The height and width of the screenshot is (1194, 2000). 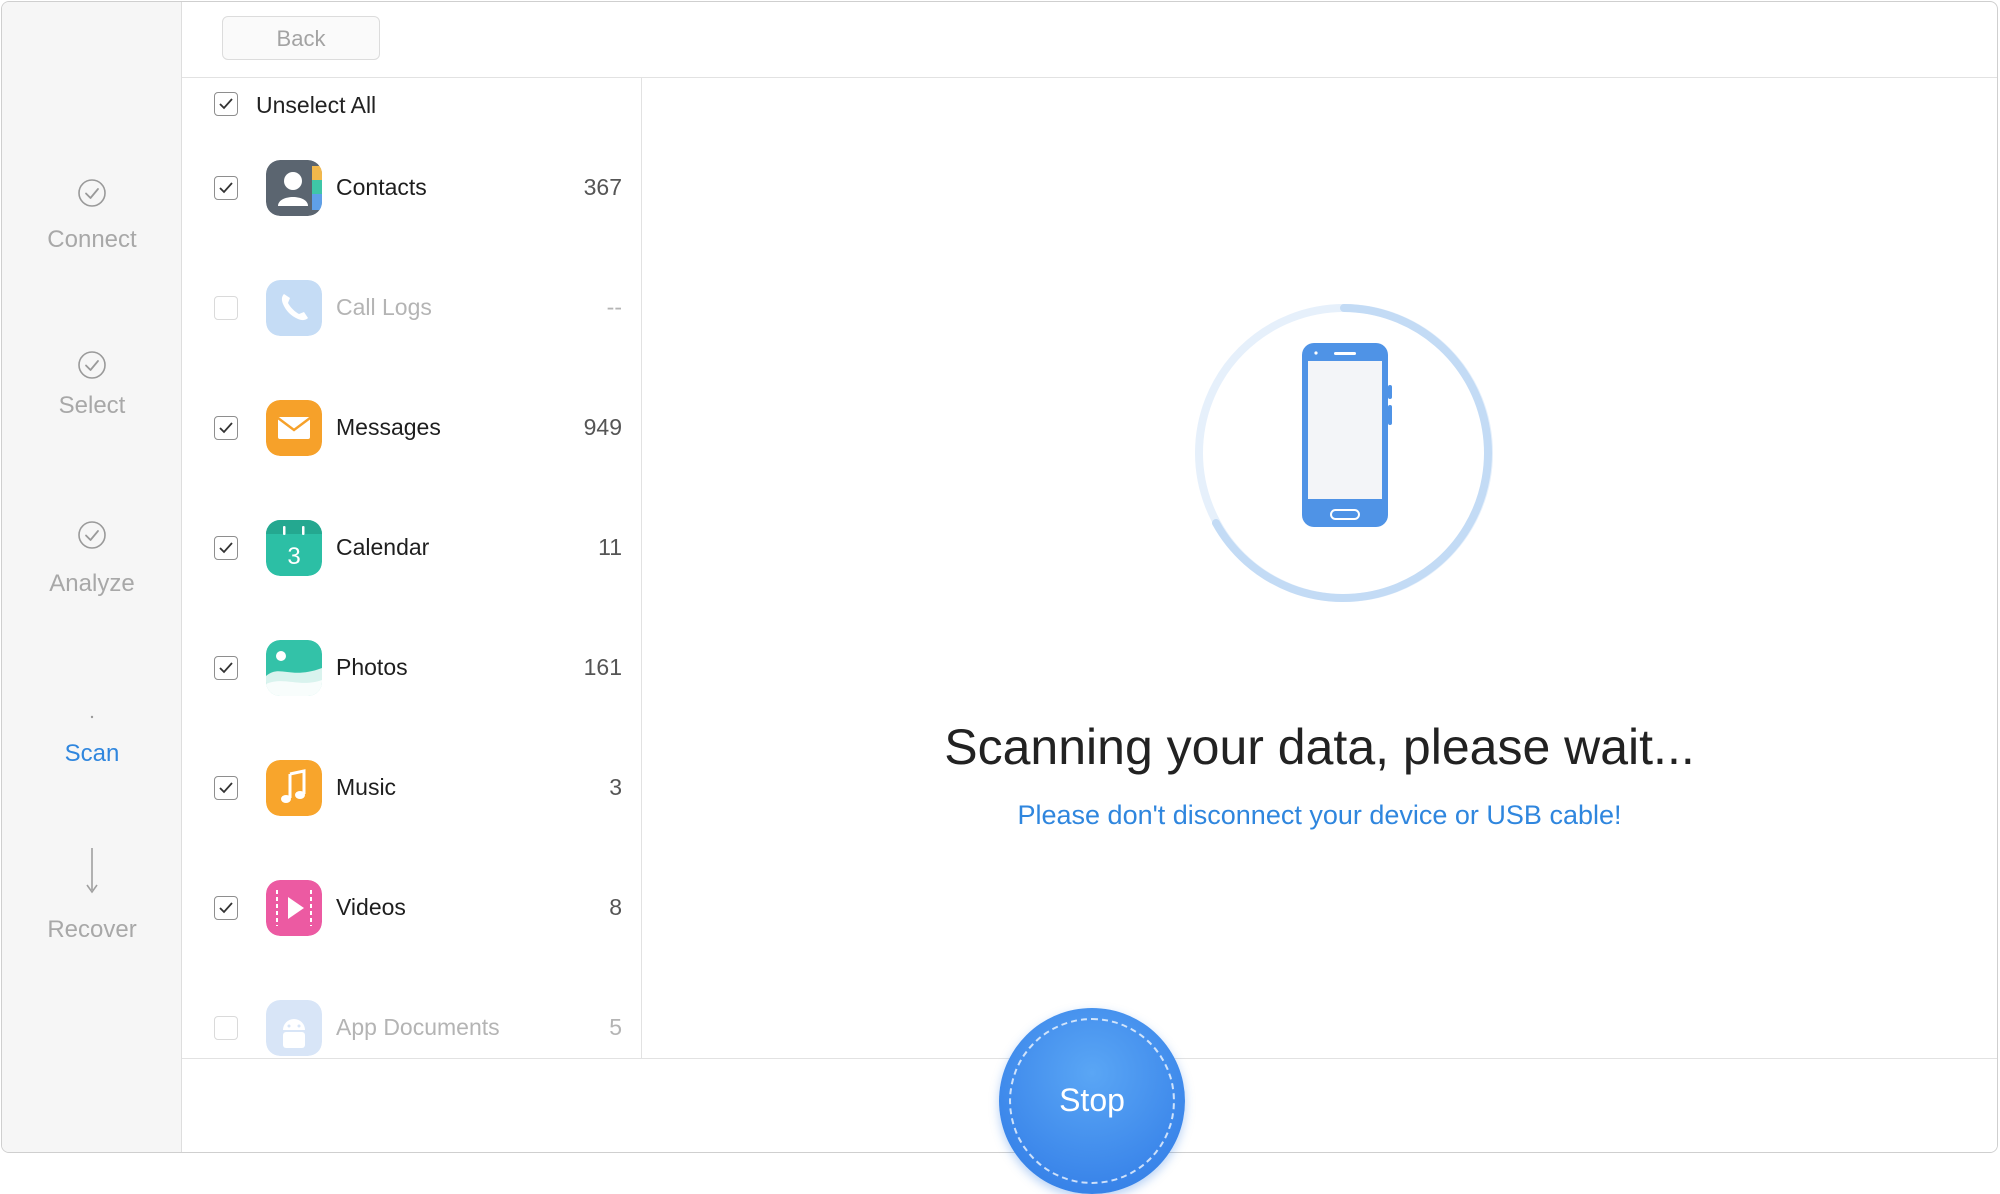 What do you see at coordinates (372, 667) in the screenshot?
I see `item-name: Photos` at bounding box center [372, 667].